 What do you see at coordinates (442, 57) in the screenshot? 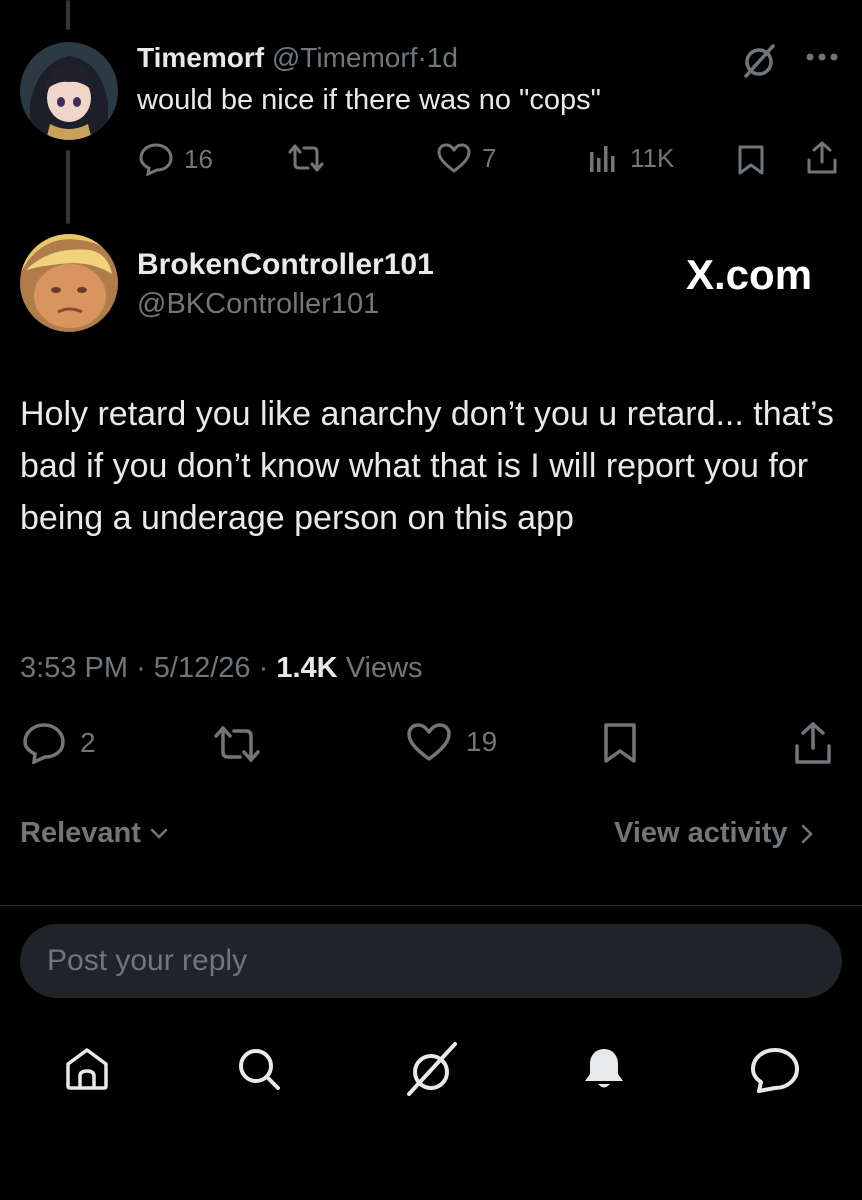
I see `parent-time: 1d` at bounding box center [442, 57].